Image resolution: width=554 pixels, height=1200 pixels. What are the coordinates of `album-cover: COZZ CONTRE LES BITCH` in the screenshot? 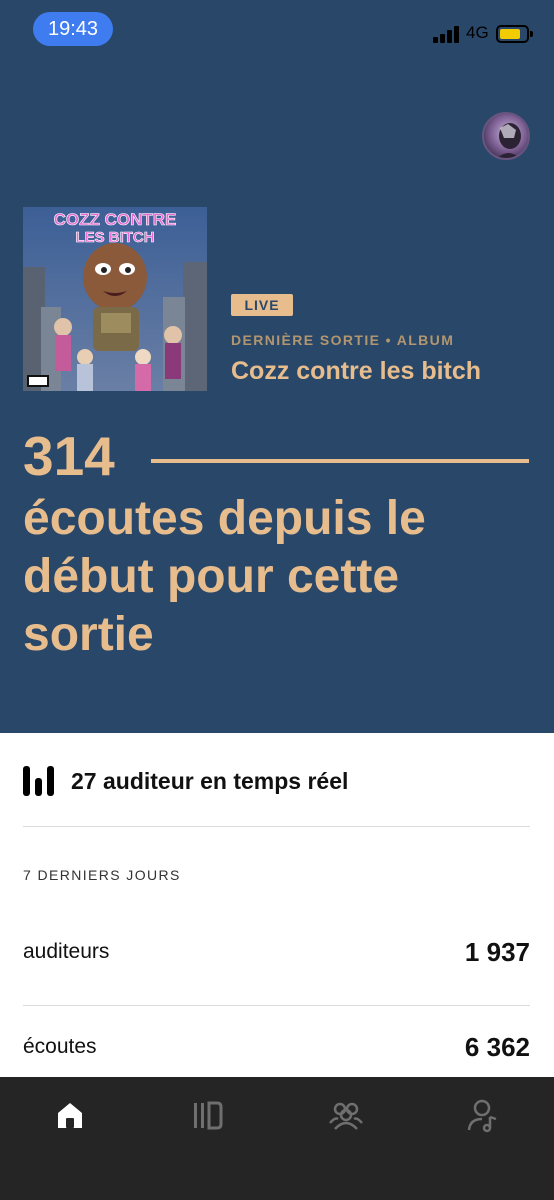 It's located at (115, 299).